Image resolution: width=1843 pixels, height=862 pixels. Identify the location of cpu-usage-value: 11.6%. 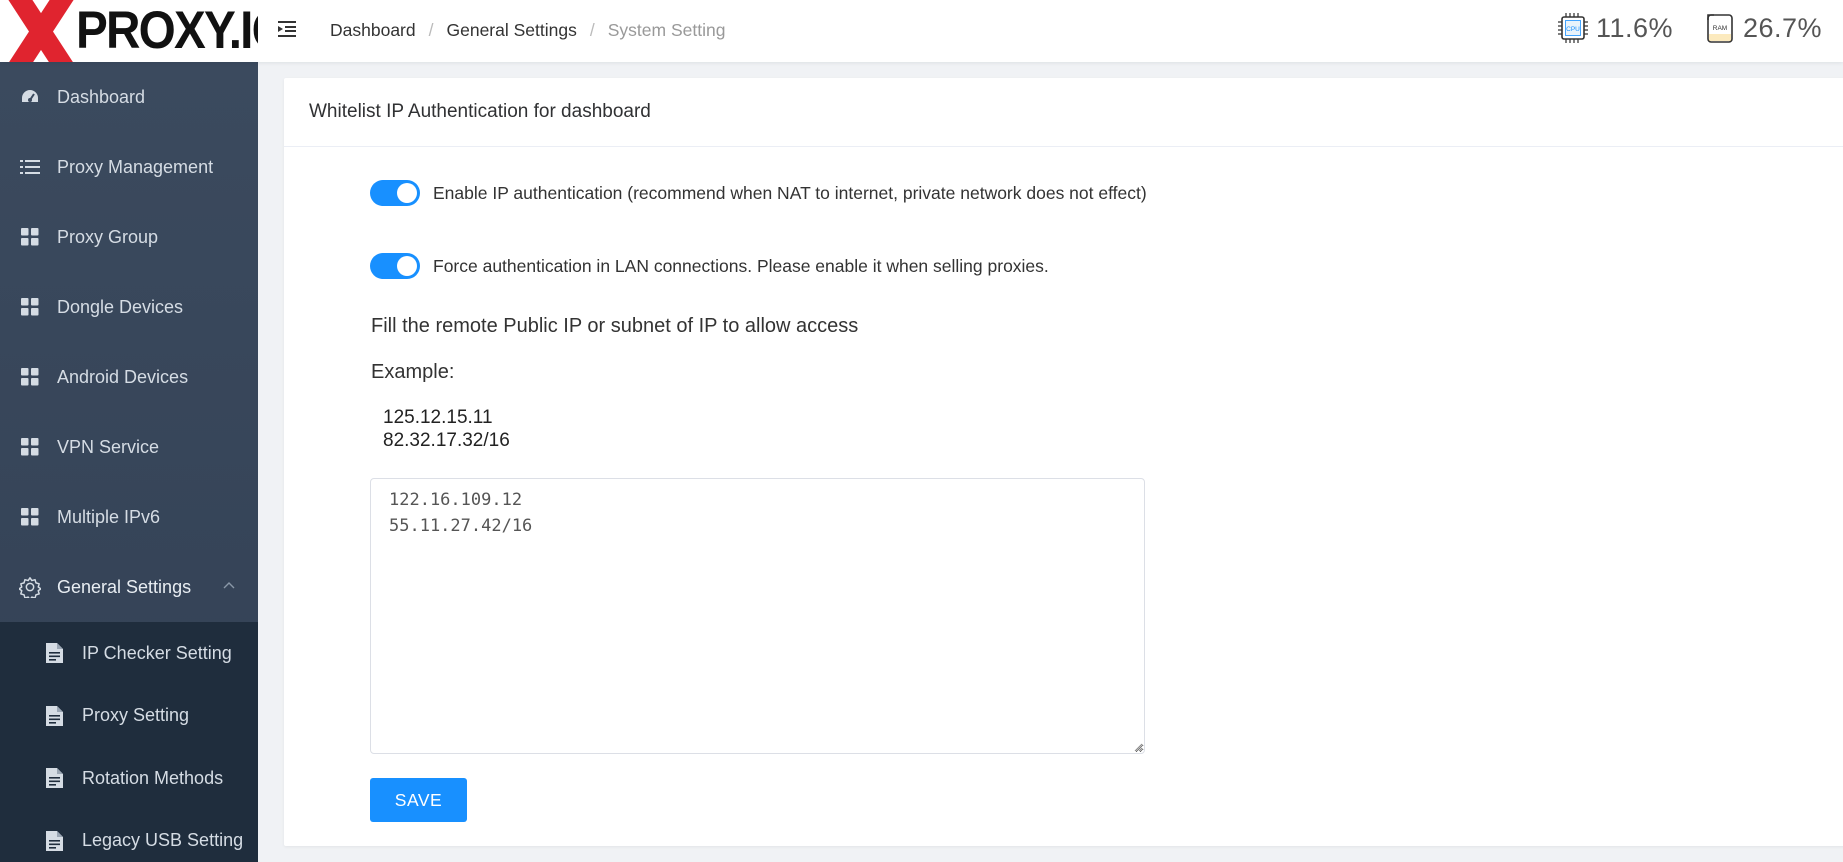
(1635, 27).